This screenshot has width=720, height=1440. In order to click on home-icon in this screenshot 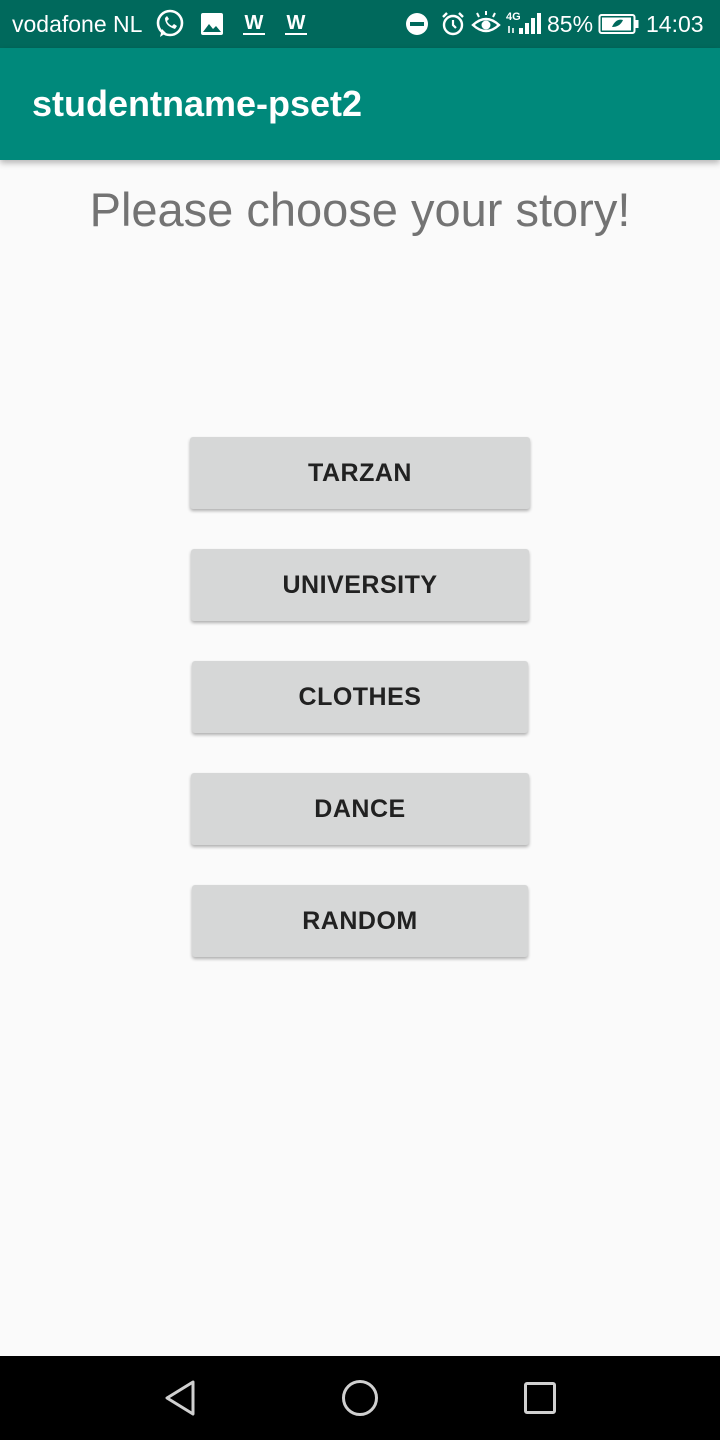, I will do `click(360, 1398)`.